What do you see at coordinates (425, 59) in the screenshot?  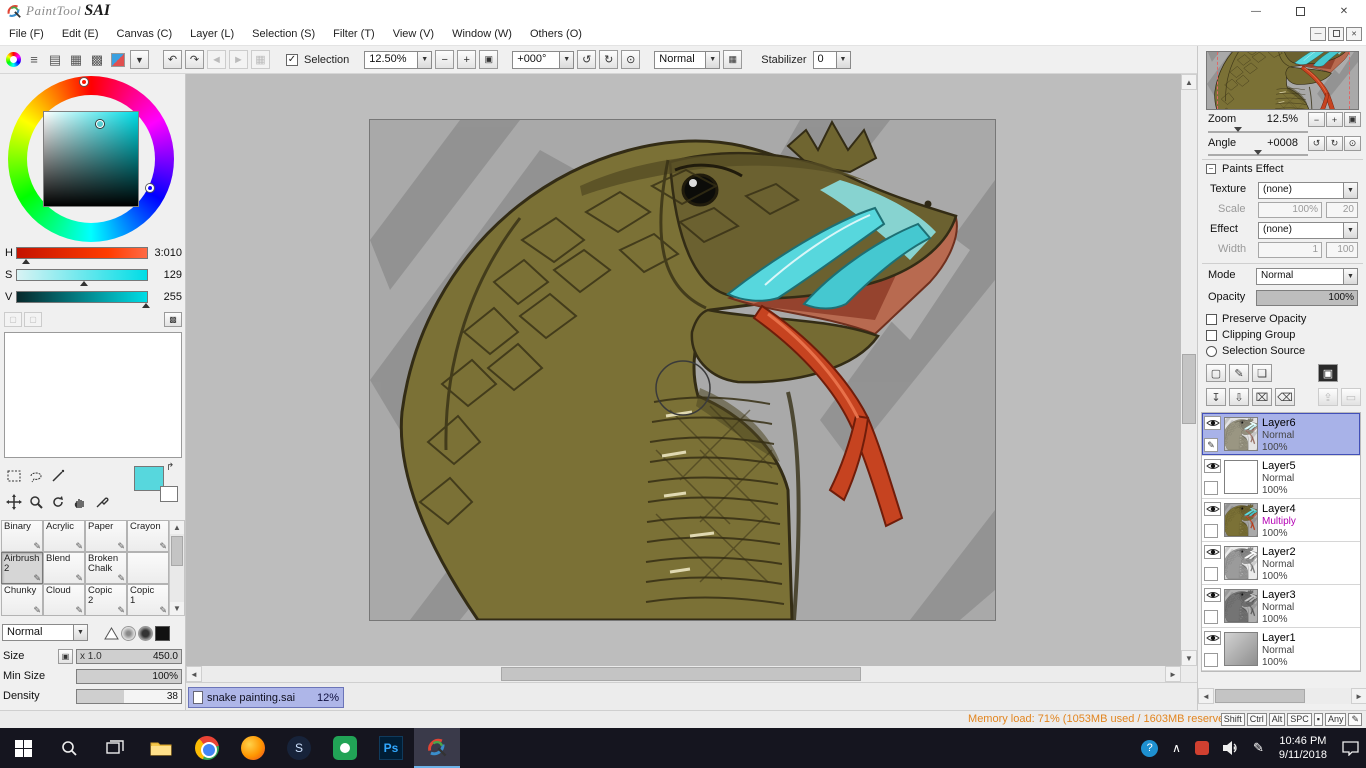 I see `zoom-dropdown-icon: ▼` at bounding box center [425, 59].